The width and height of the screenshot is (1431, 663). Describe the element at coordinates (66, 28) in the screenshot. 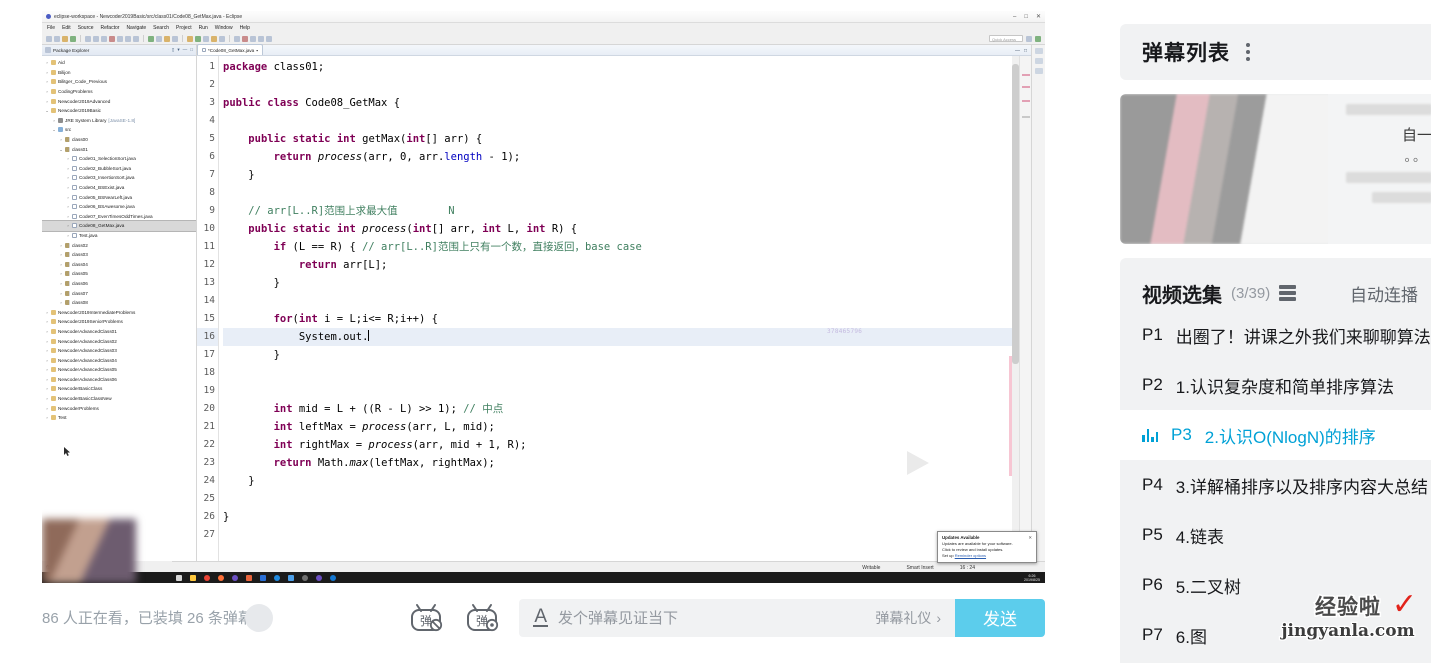

I see `menu-edit: Edit` at that location.